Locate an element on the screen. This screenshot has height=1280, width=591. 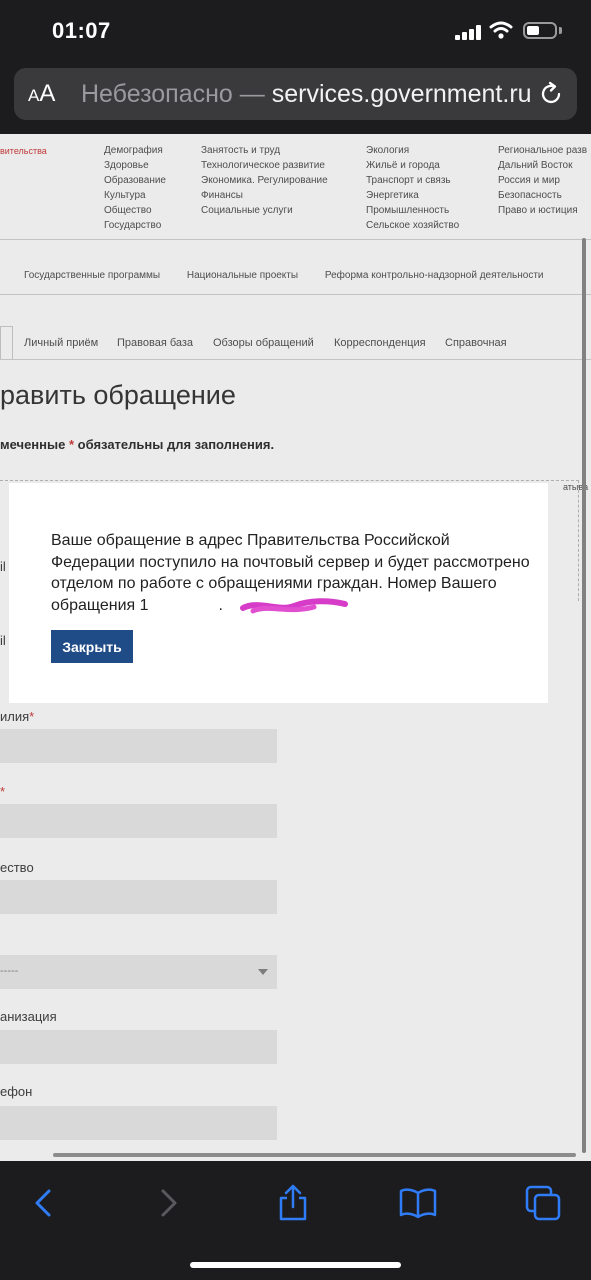
close-button: Закрыть is located at coordinates (92, 646).